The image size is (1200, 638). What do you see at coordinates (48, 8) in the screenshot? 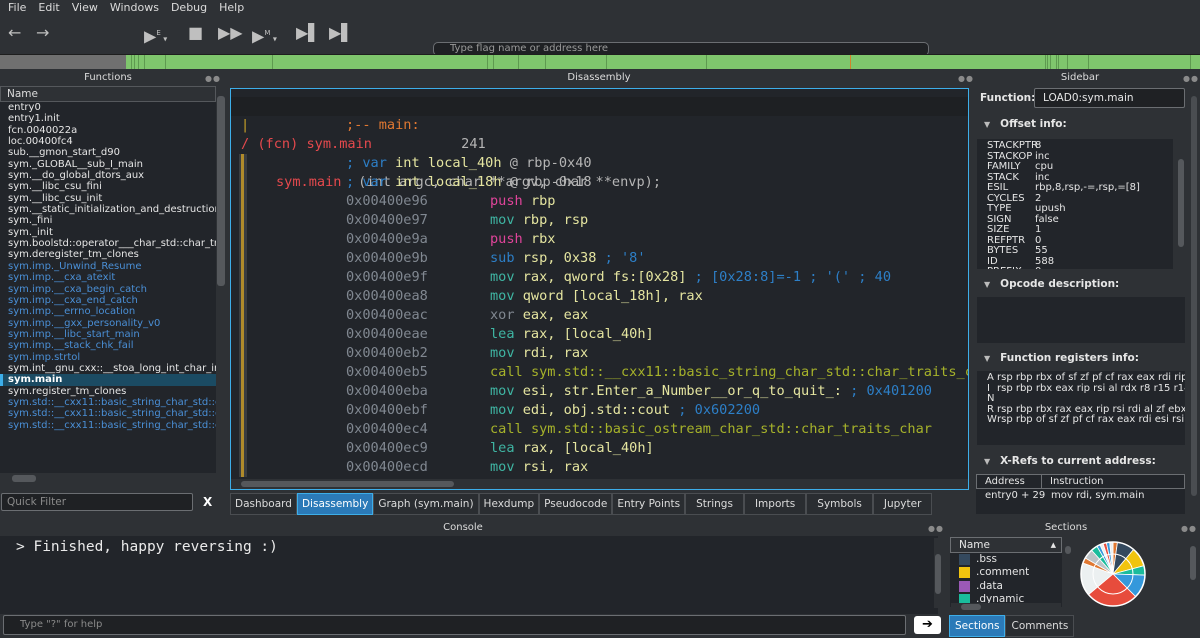
I see `menu-edit: Edit` at bounding box center [48, 8].